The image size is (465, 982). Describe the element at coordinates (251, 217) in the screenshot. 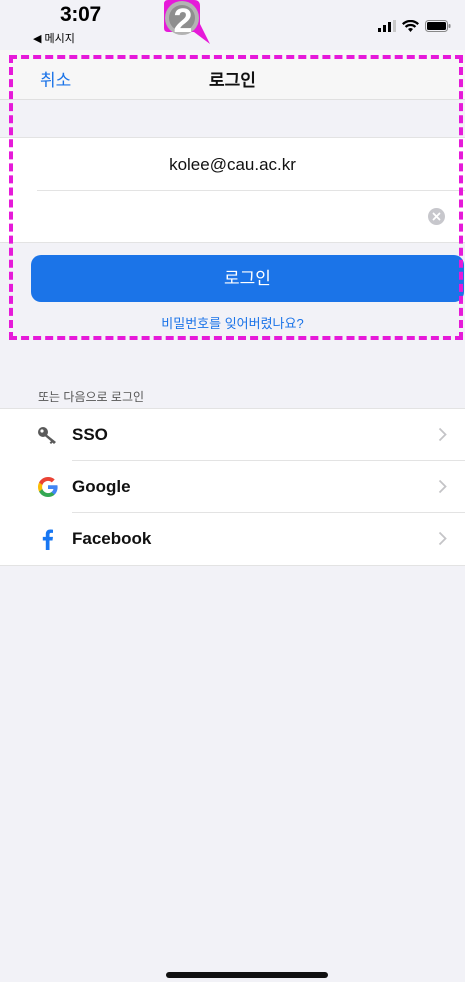

I see `password-field` at that location.